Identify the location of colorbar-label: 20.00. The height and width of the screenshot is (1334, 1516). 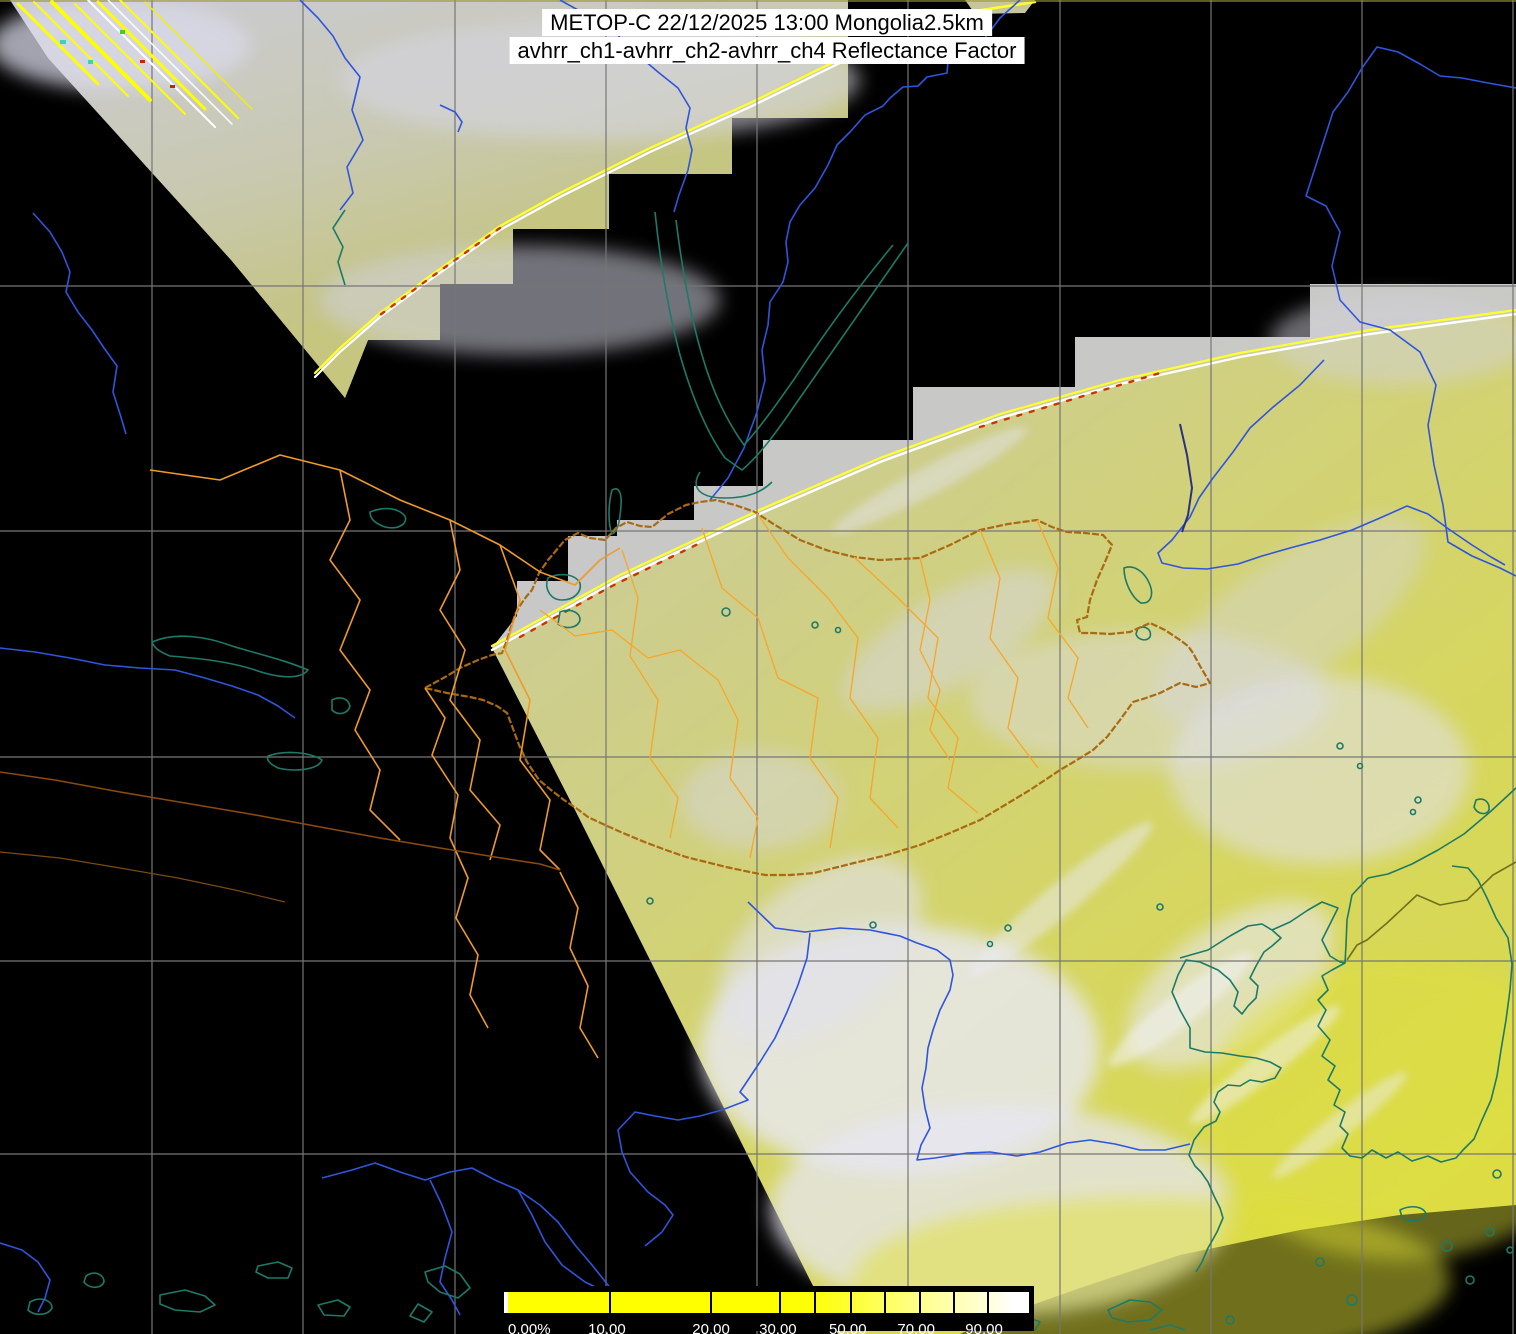
(711, 1327).